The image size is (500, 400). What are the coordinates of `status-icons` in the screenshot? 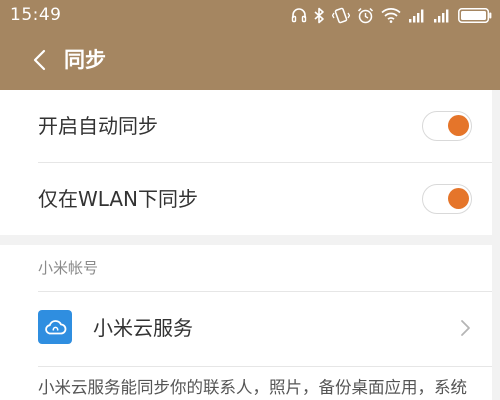 It's located at (391, 15).